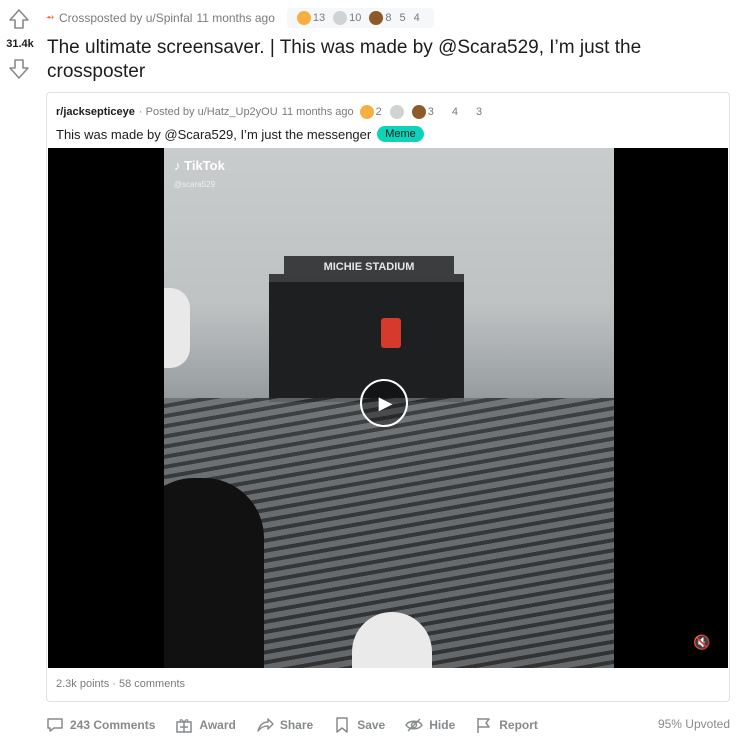 This screenshot has height=740, width=738. I want to click on crosspost-author: · Posted by u/Hatz_Up2yOU, so click(208, 112).